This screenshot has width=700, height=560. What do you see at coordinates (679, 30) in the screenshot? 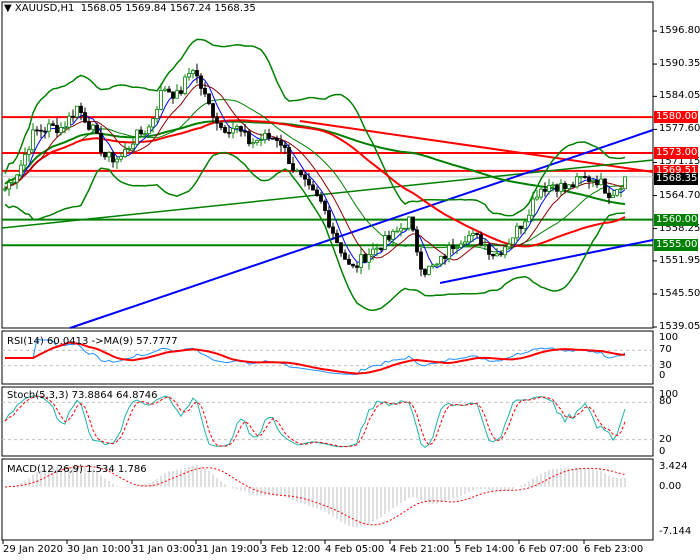
I see `price-axis-label: 1596.80` at bounding box center [679, 30].